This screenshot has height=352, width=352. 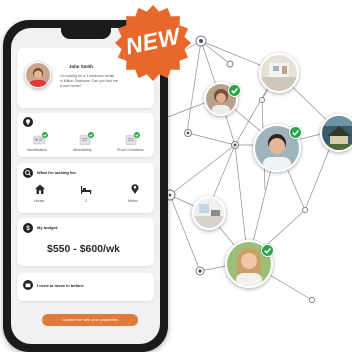 I want to click on budget-card: $ My budget: $550 - $600/wk, so click(x=85, y=242).